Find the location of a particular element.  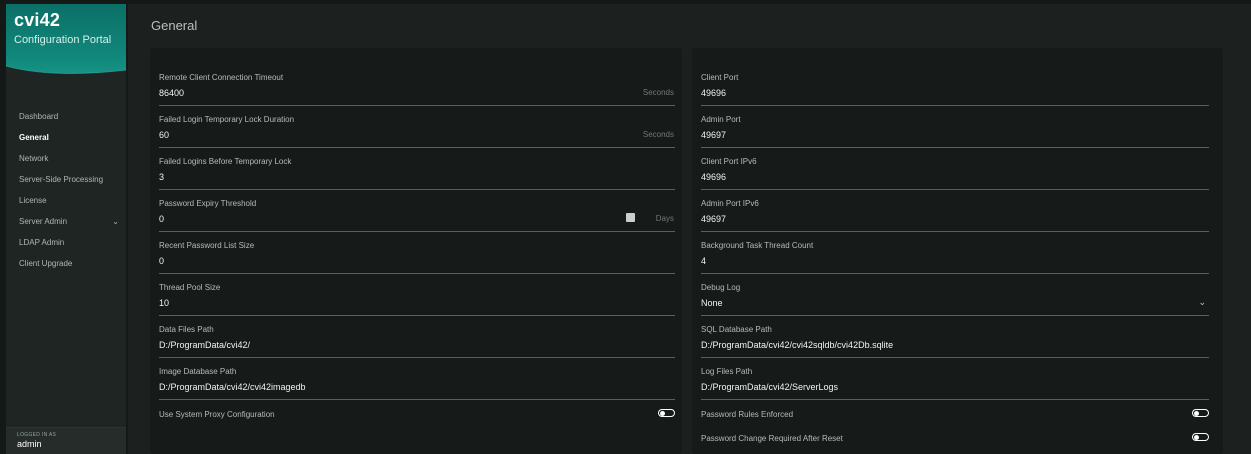

toggle-label: Use System Proxy Configuration is located at coordinates (217, 414).